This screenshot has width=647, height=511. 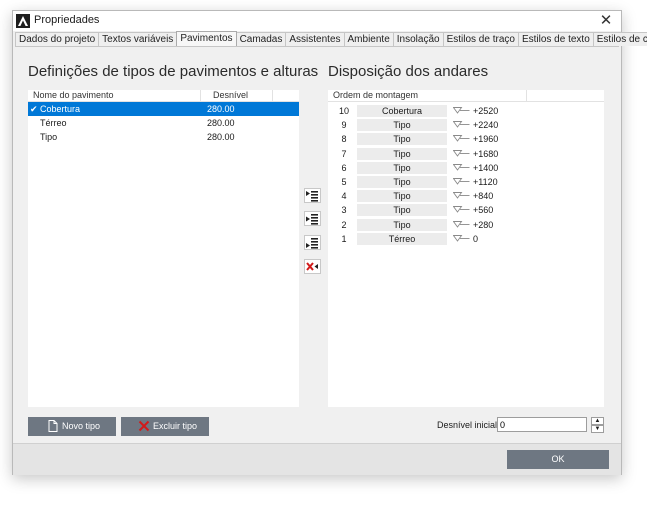 I want to click on floor-level: +2520, so click(x=486, y=111).